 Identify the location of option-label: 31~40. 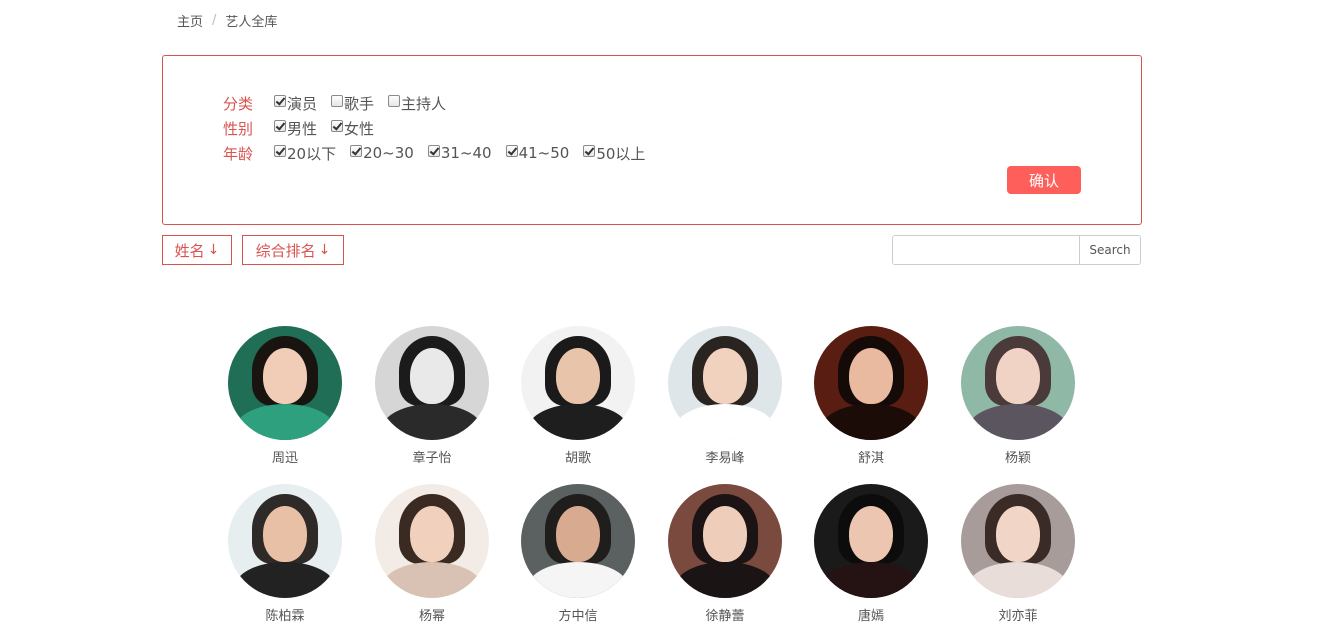
(466, 153).